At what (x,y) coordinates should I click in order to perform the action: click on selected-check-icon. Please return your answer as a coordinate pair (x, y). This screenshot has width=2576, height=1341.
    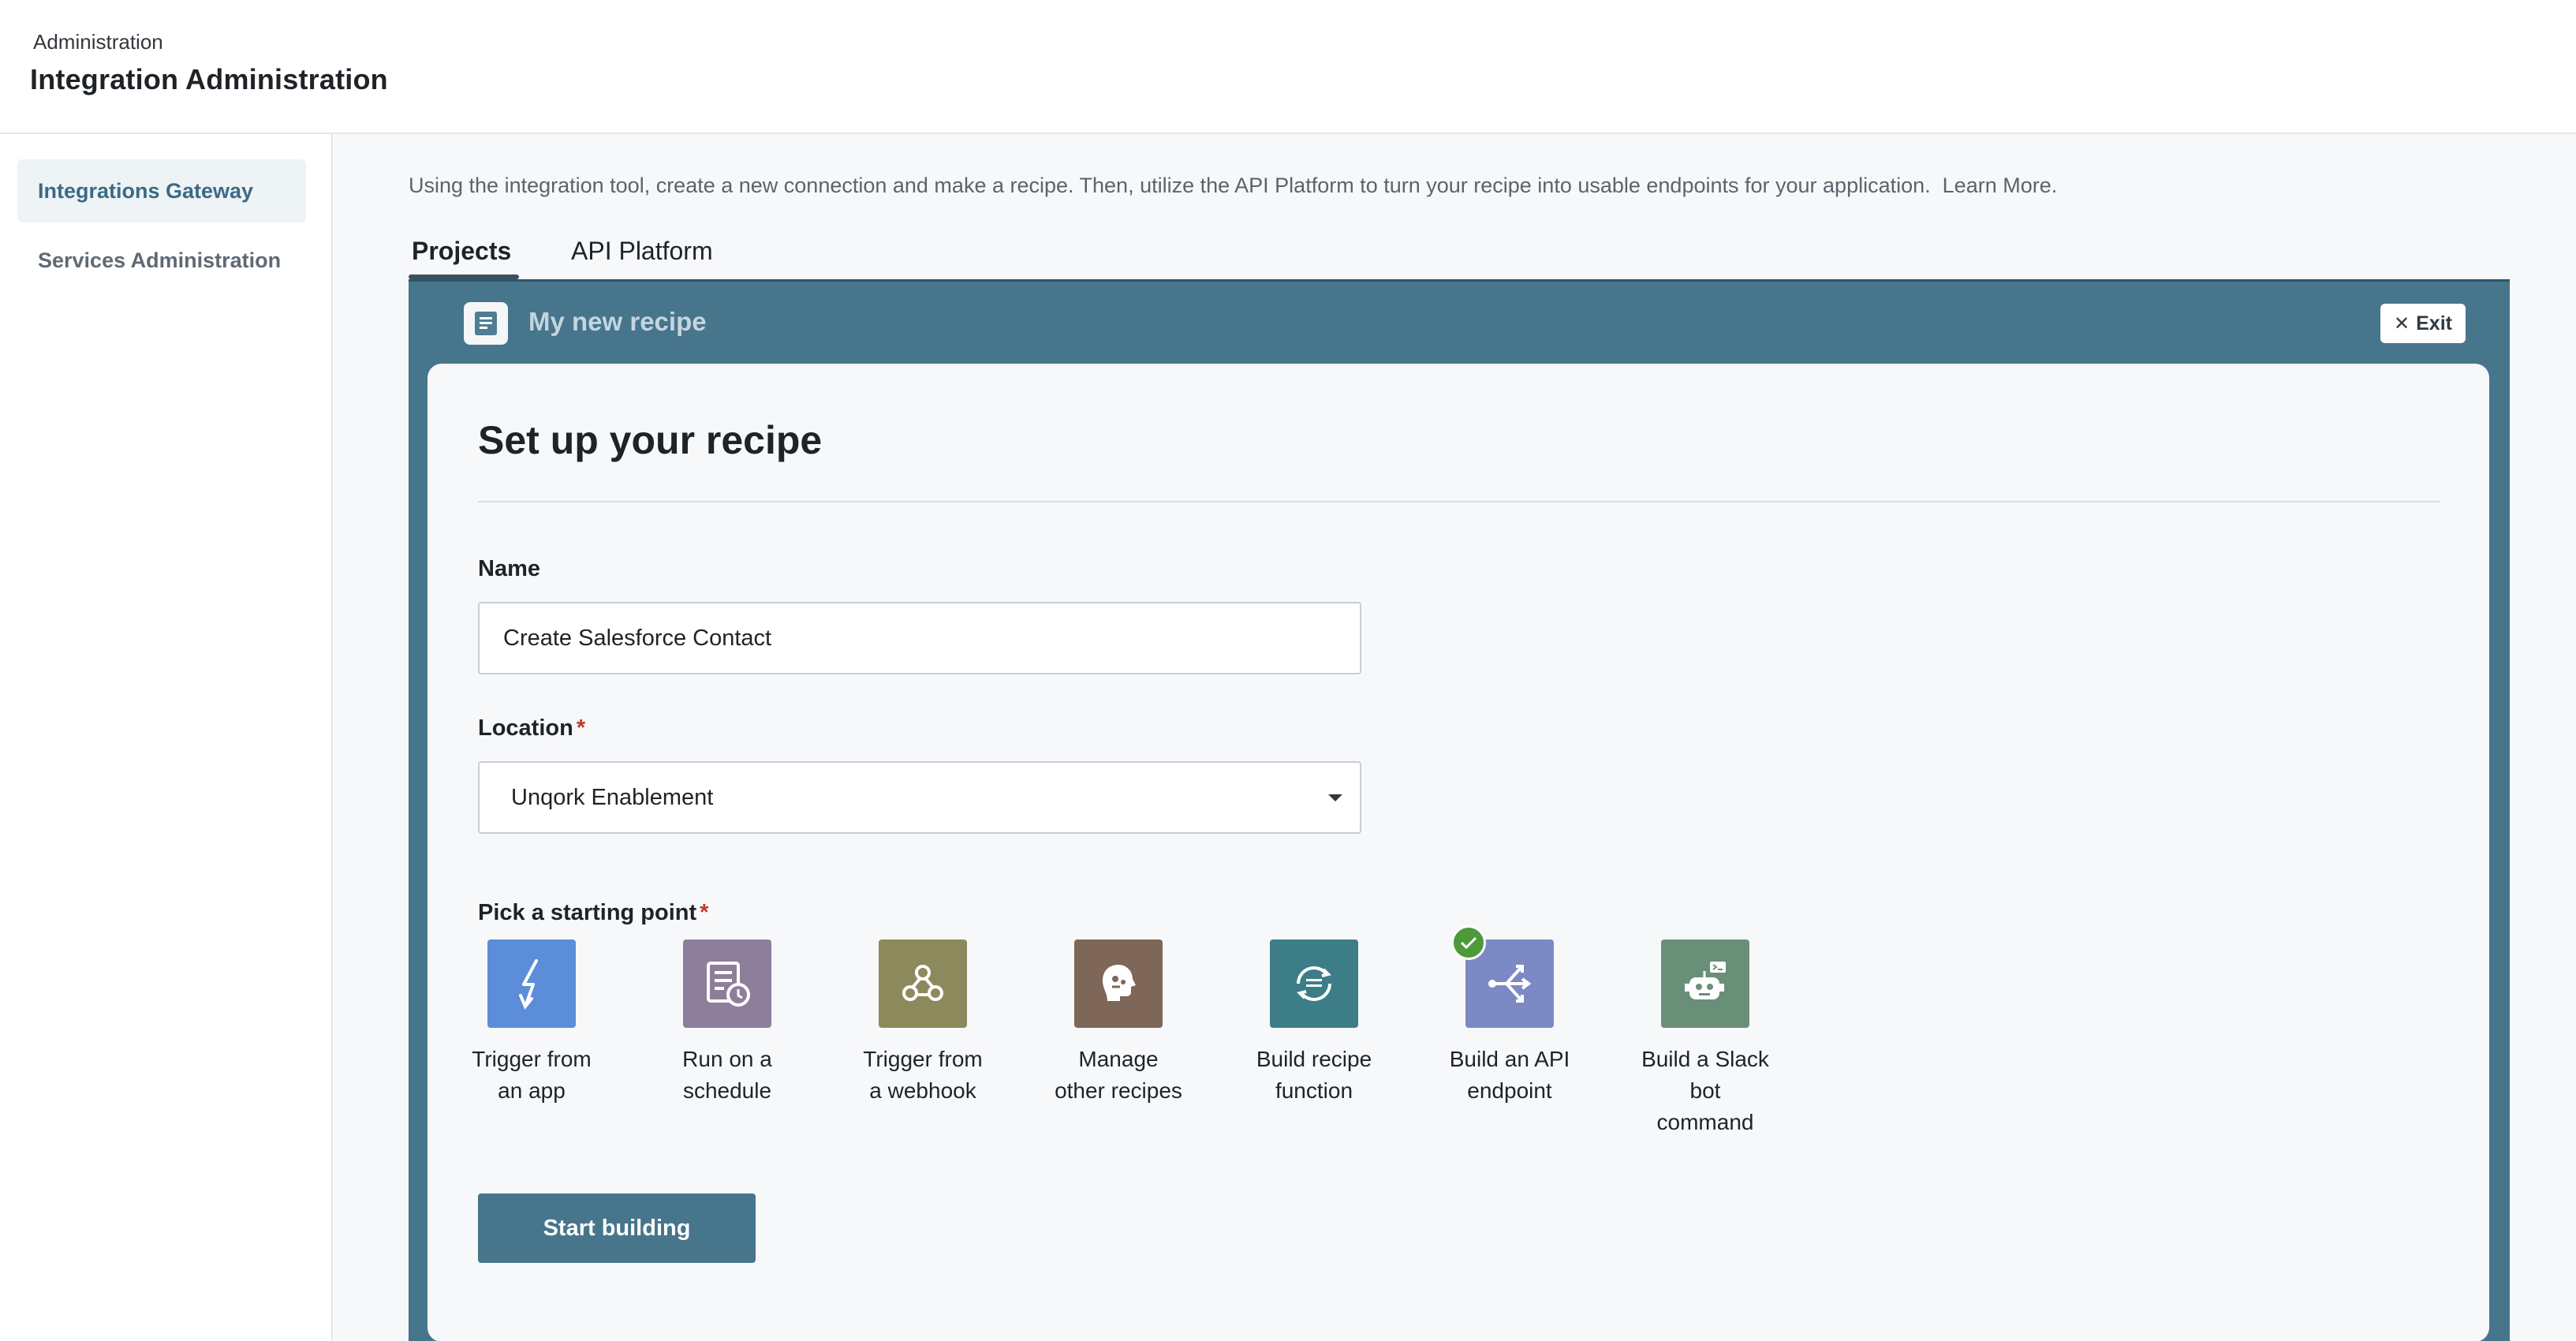
    Looking at the image, I should click on (1468, 942).